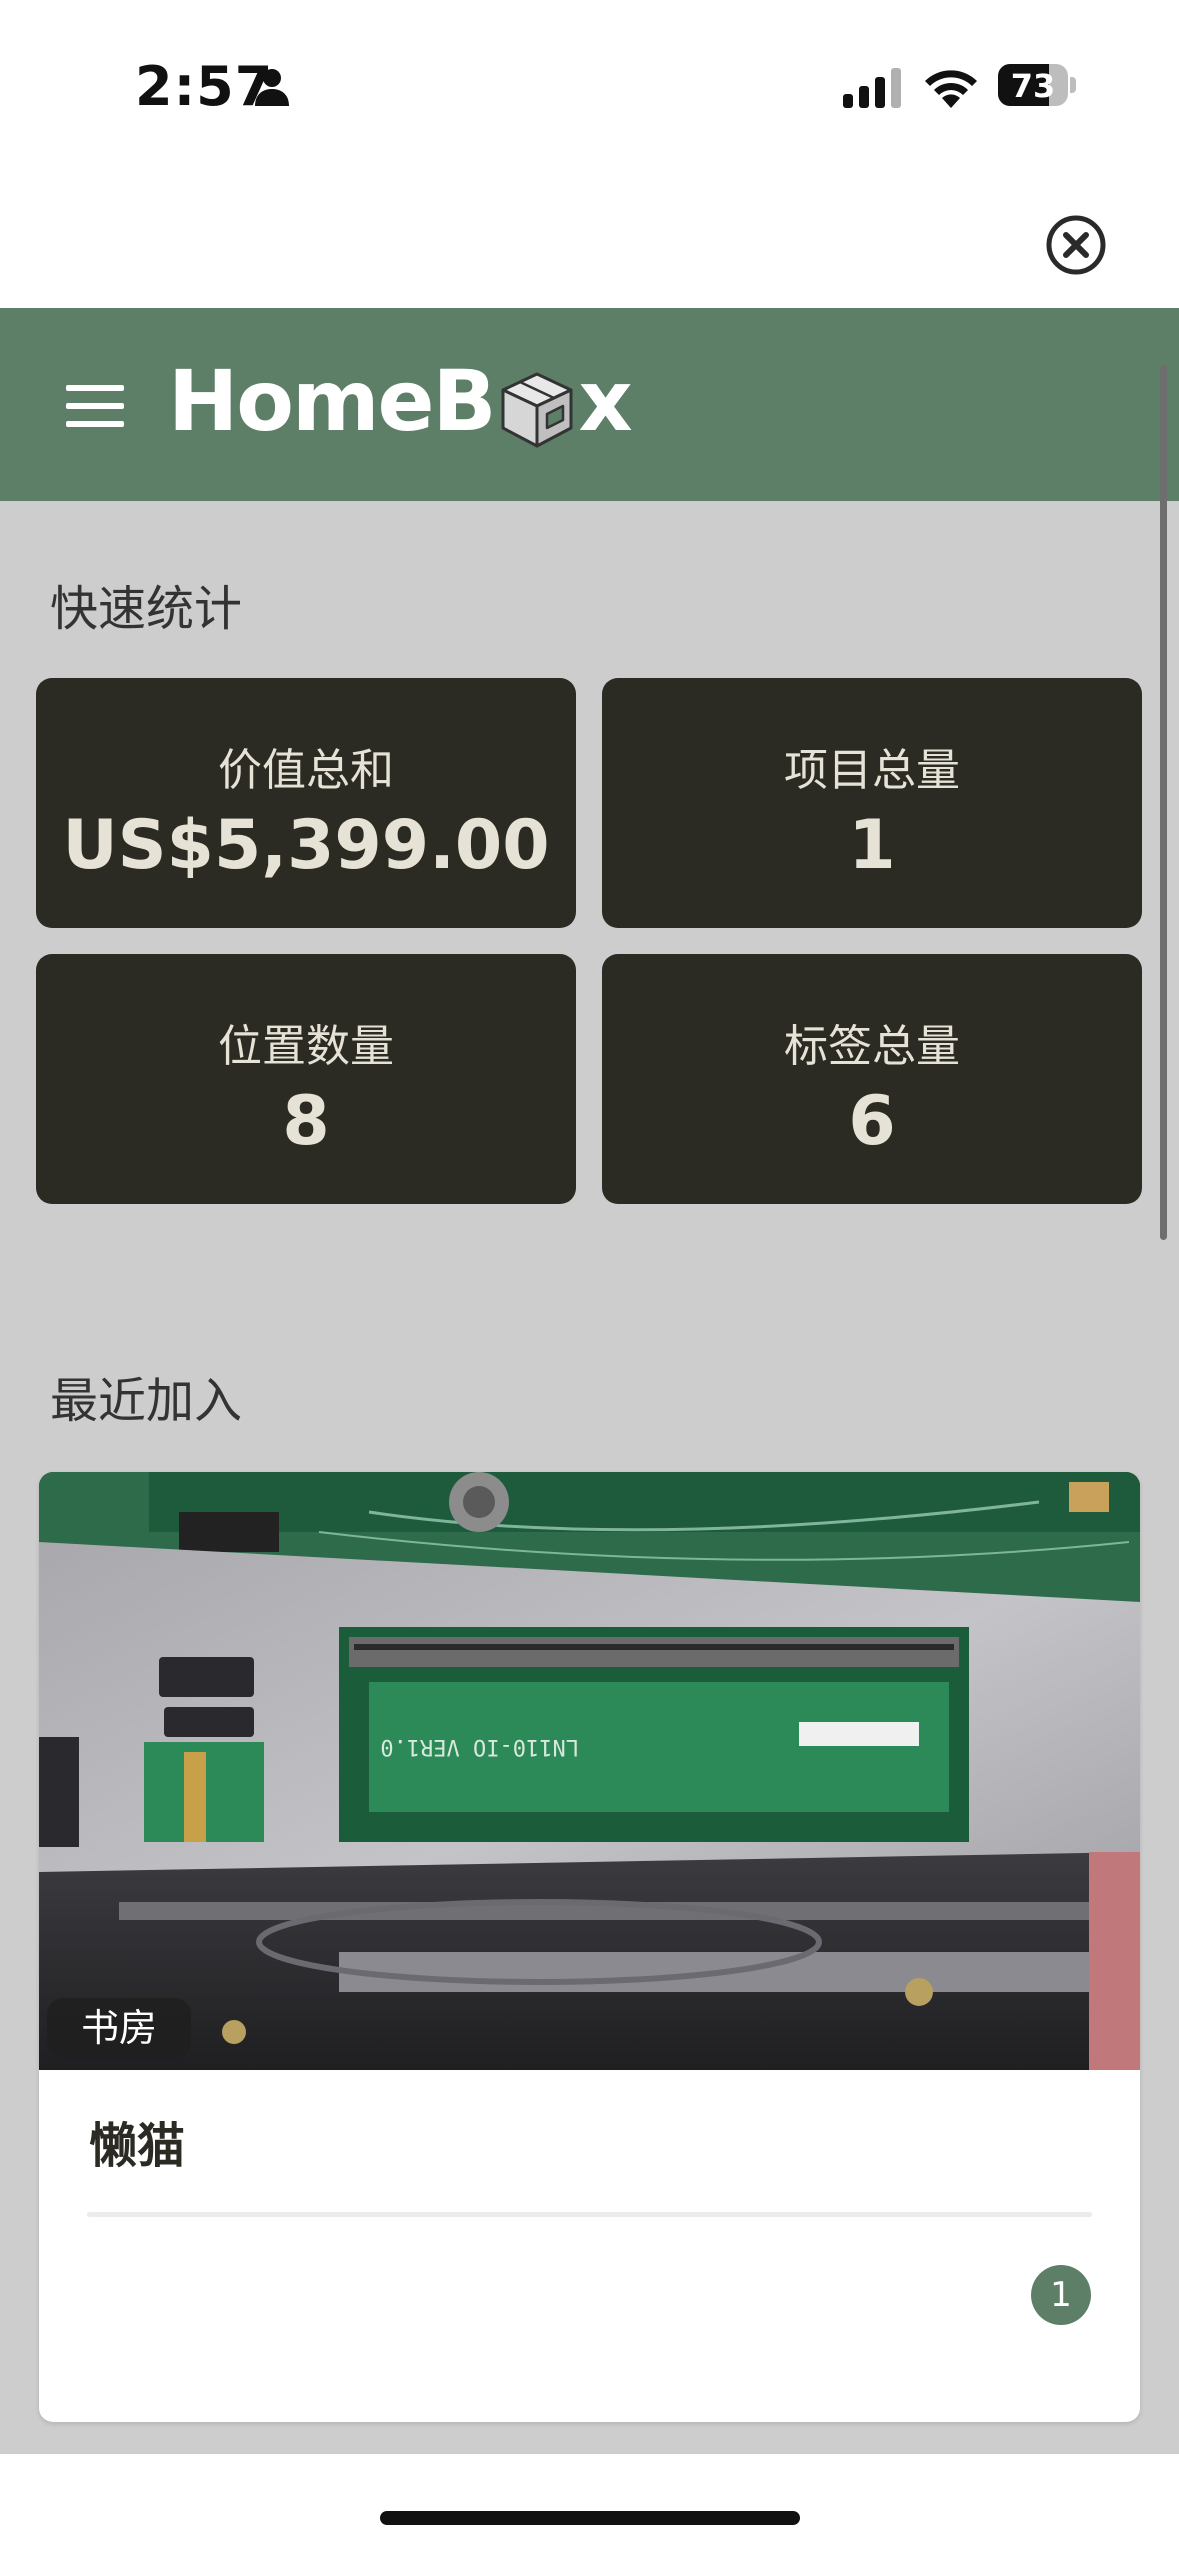  What do you see at coordinates (872, 803) in the screenshot?
I see `stat-card-total-items: 项目总量 1` at bounding box center [872, 803].